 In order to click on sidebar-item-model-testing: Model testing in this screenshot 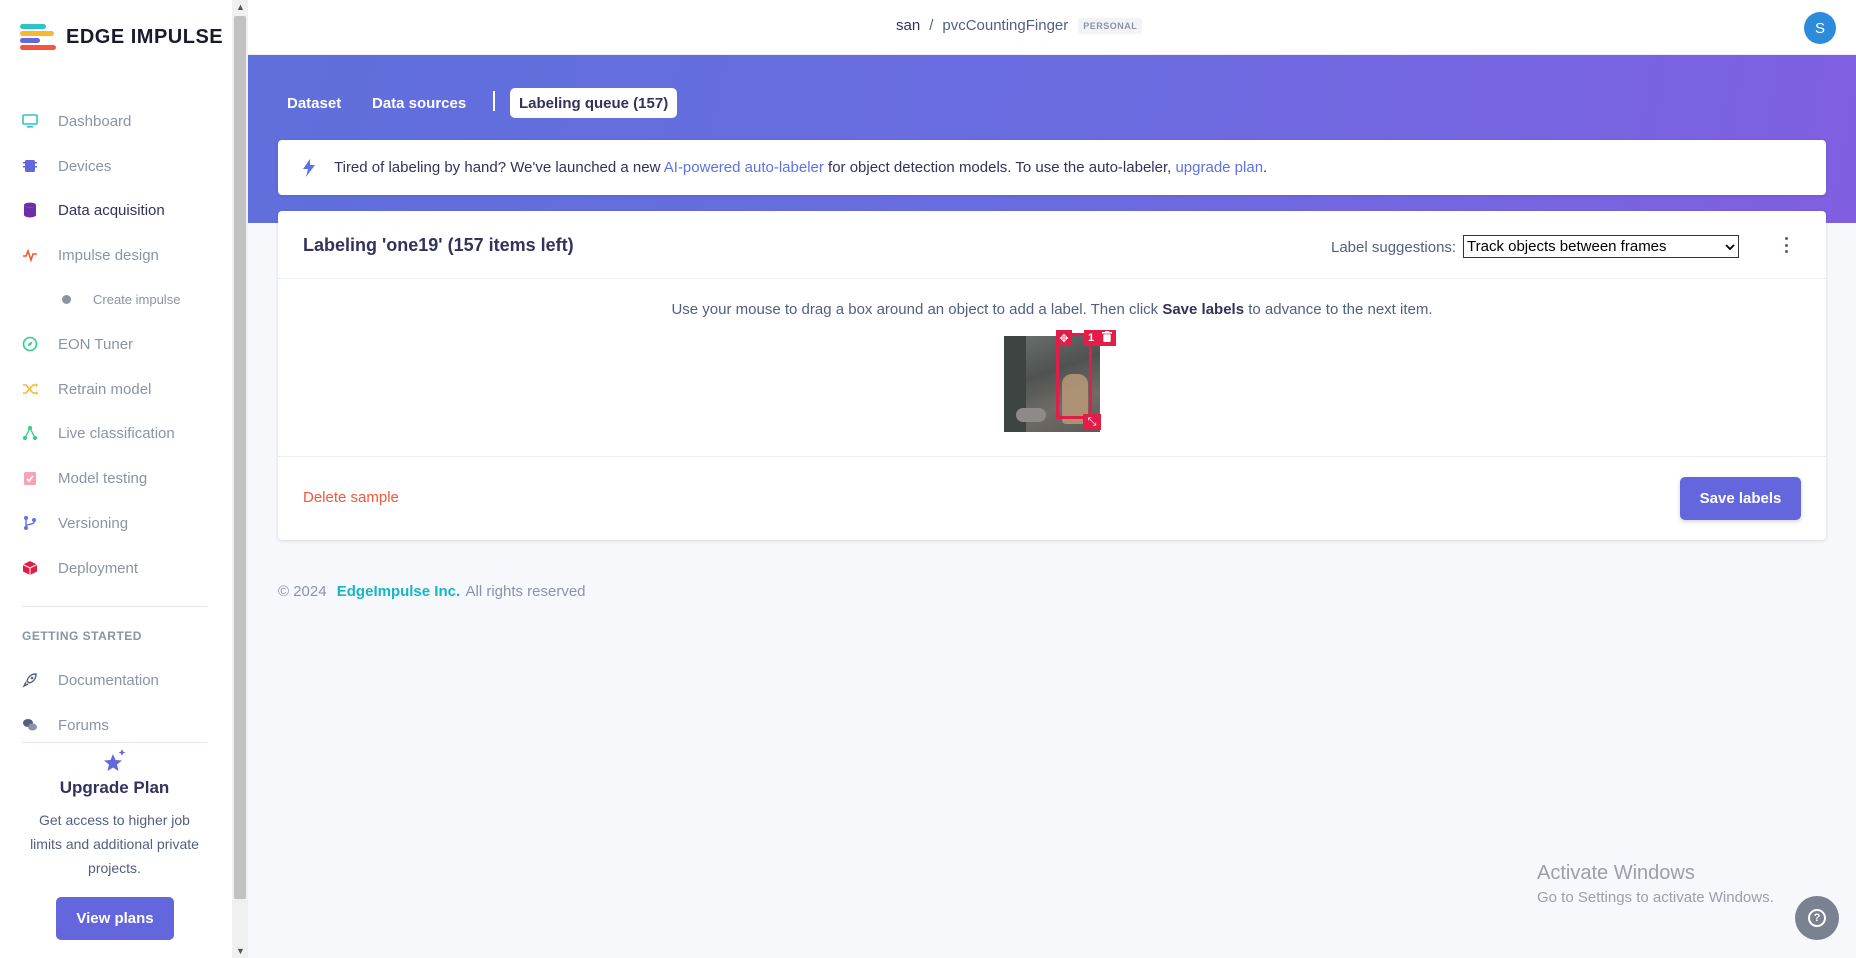, I will do `click(84, 478)`.